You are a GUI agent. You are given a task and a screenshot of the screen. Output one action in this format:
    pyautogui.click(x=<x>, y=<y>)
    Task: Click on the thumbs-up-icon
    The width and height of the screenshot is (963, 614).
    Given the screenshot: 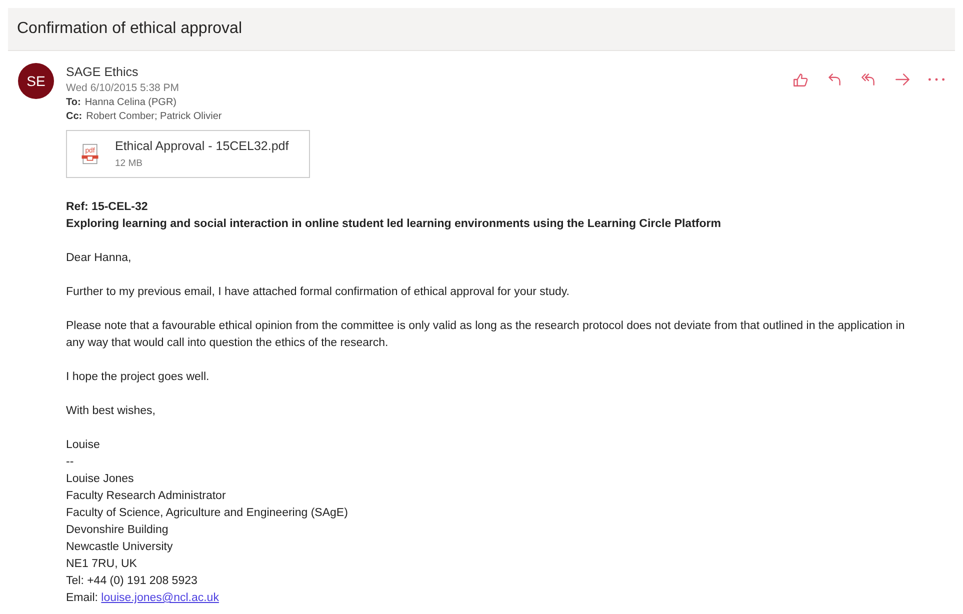 What is the action you would take?
    pyautogui.click(x=800, y=79)
    